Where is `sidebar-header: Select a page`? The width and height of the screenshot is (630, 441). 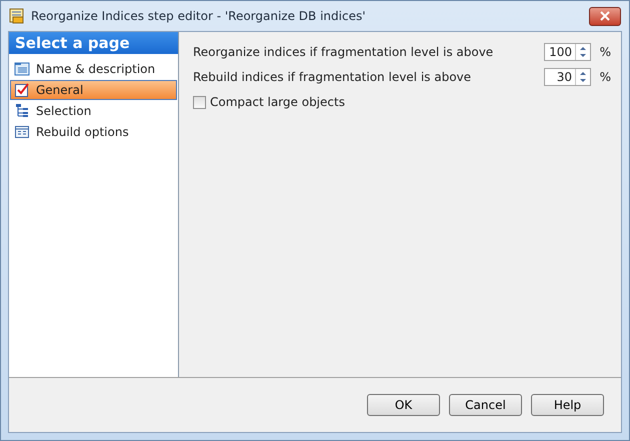
sidebar-header: Select a page is located at coordinates (93, 43).